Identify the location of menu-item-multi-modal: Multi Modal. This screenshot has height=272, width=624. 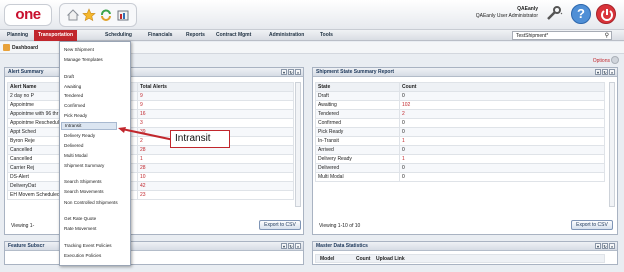
(76, 155).